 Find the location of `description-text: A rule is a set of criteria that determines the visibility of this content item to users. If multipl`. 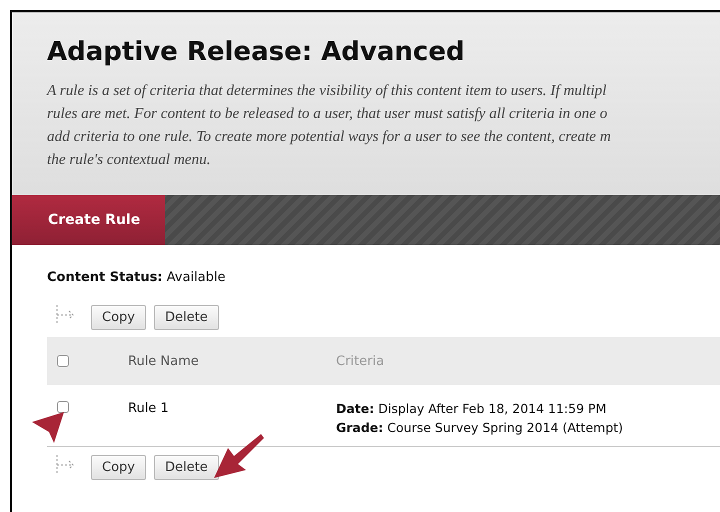

description-text: A rule is a set of criteria that determines the visibility of this content item to users. If multipl is located at coordinates (327, 91).